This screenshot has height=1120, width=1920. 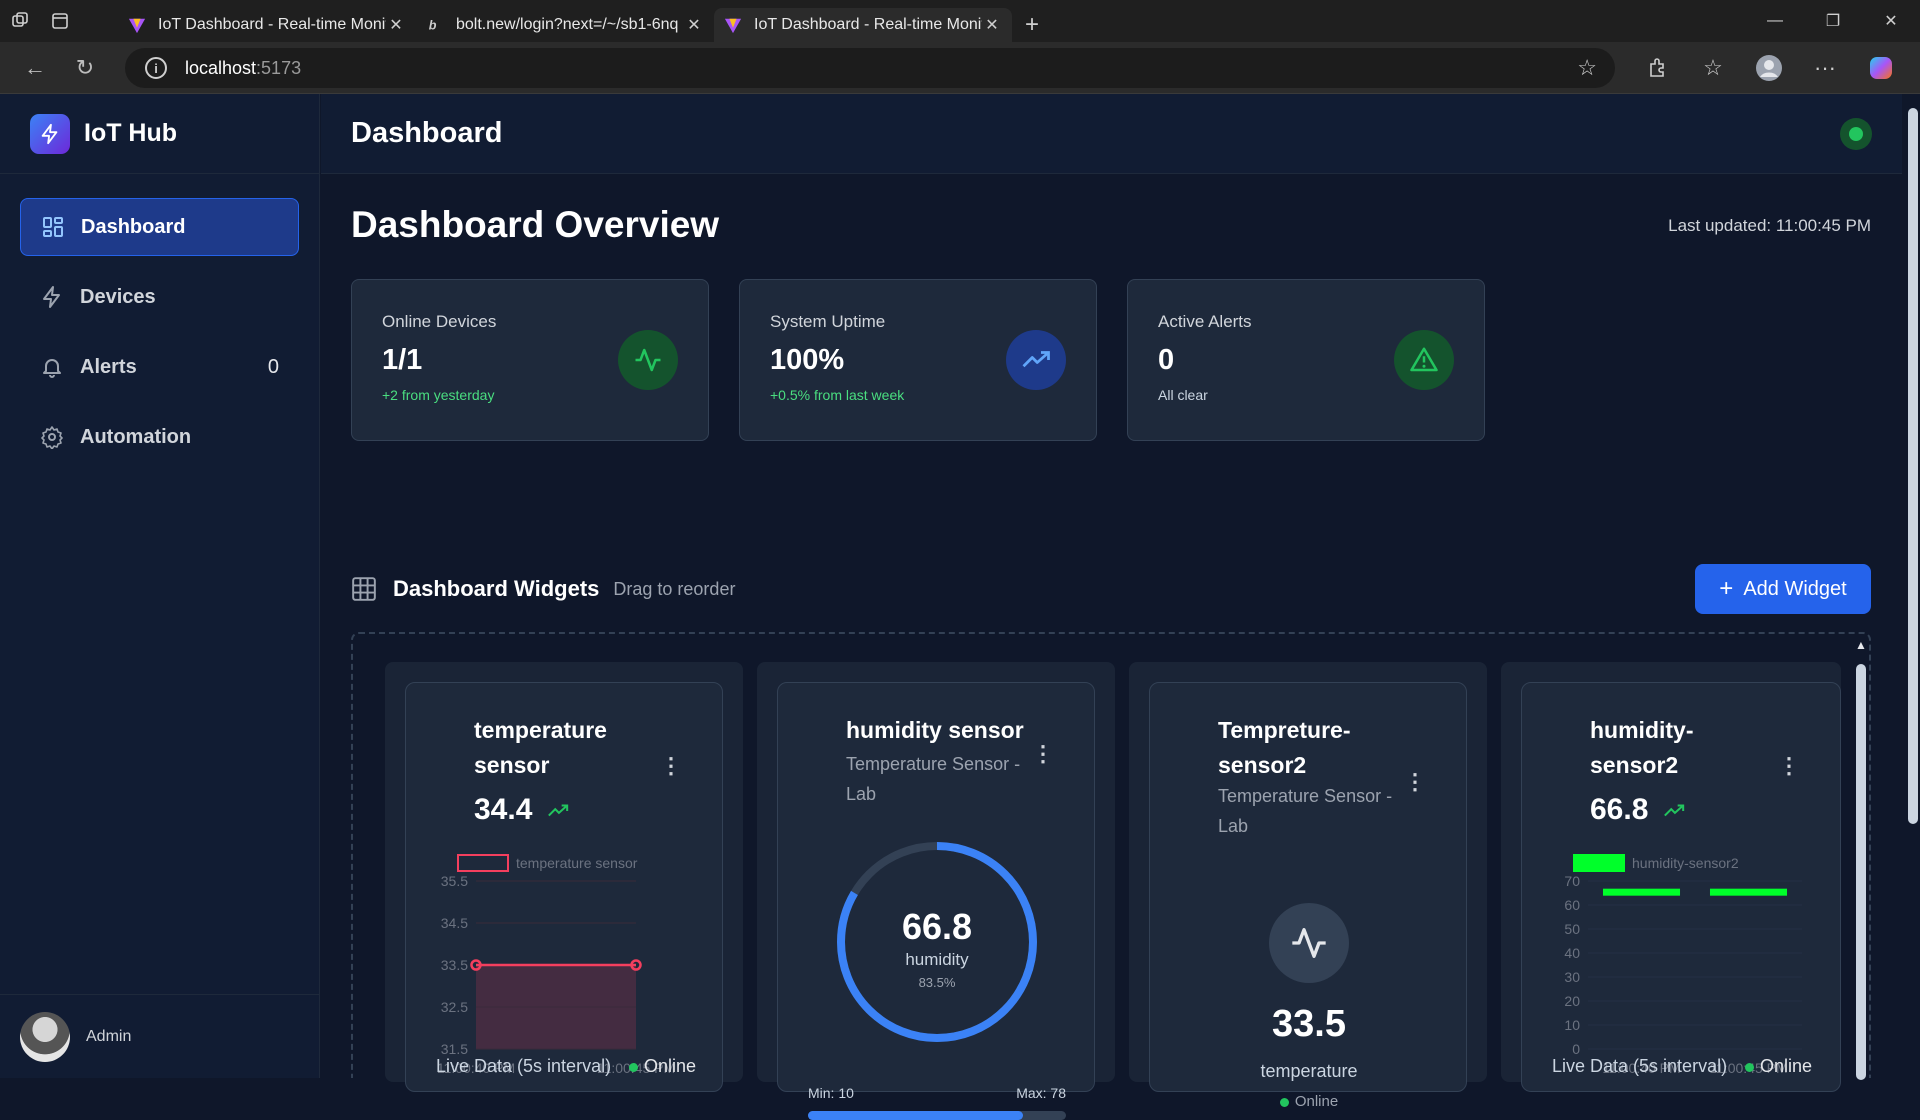 I want to click on sidebar-nav: Dashboard Devices Alerts 0 Automation, so click(x=159, y=338).